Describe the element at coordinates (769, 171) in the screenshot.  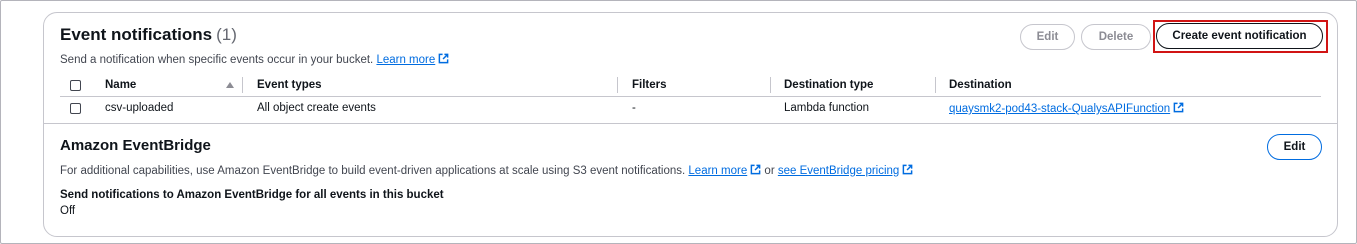
I see `or-text: or` at that location.